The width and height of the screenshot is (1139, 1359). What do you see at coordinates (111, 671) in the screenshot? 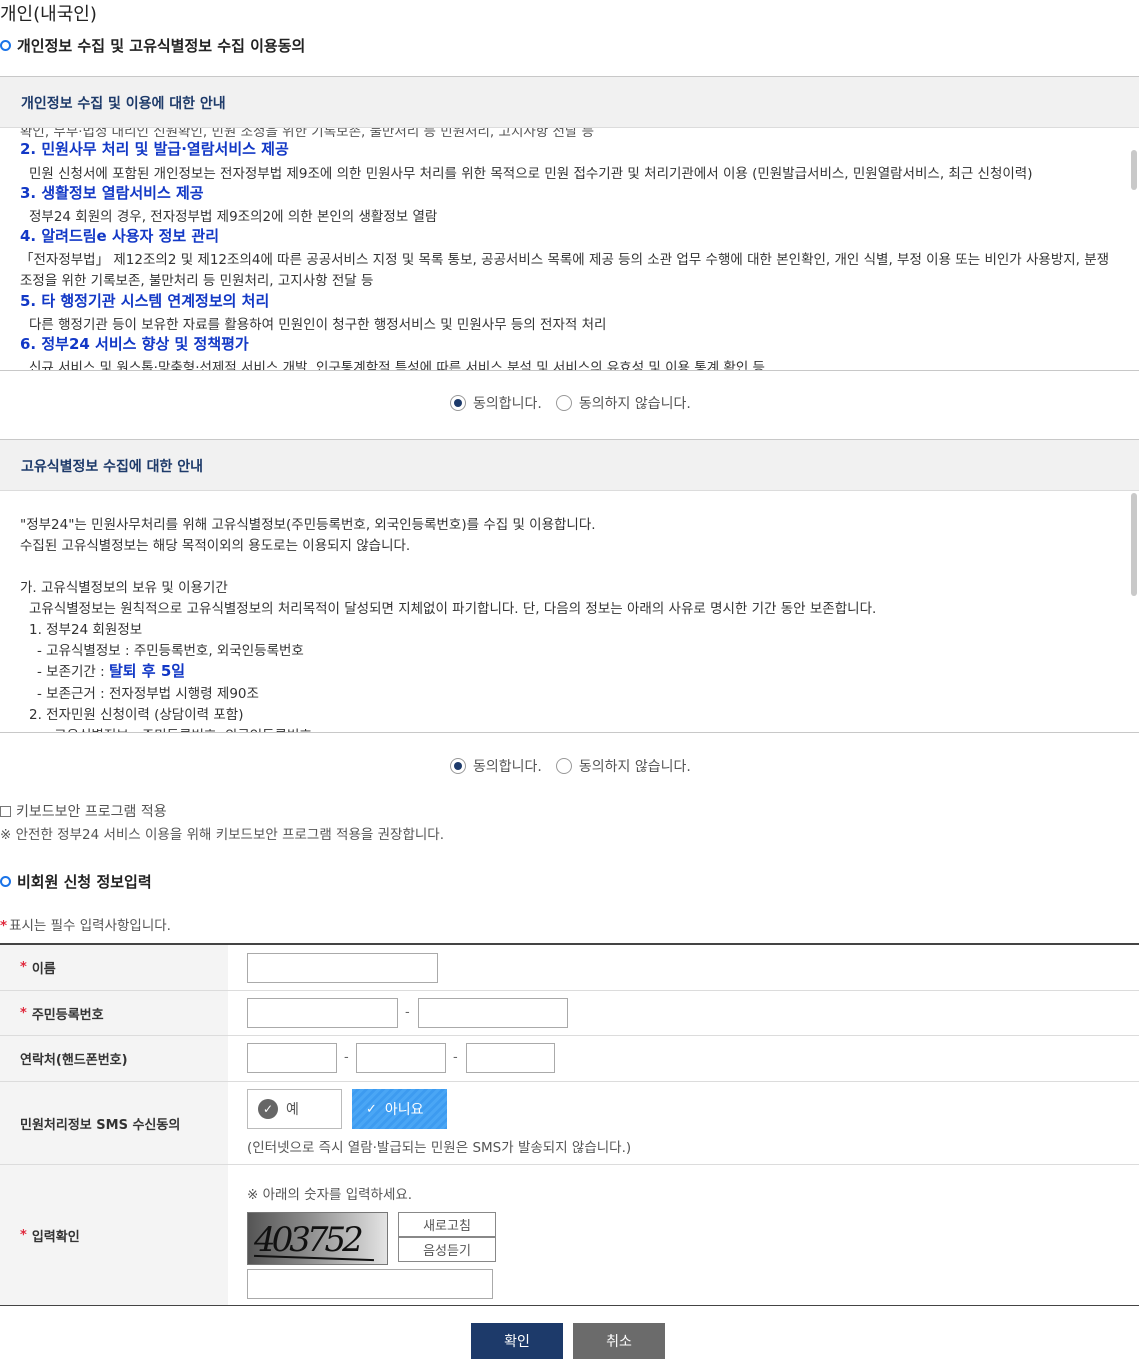
I see `text-line: - 보존기간 : 탈퇴 후 5일` at bounding box center [111, 671].